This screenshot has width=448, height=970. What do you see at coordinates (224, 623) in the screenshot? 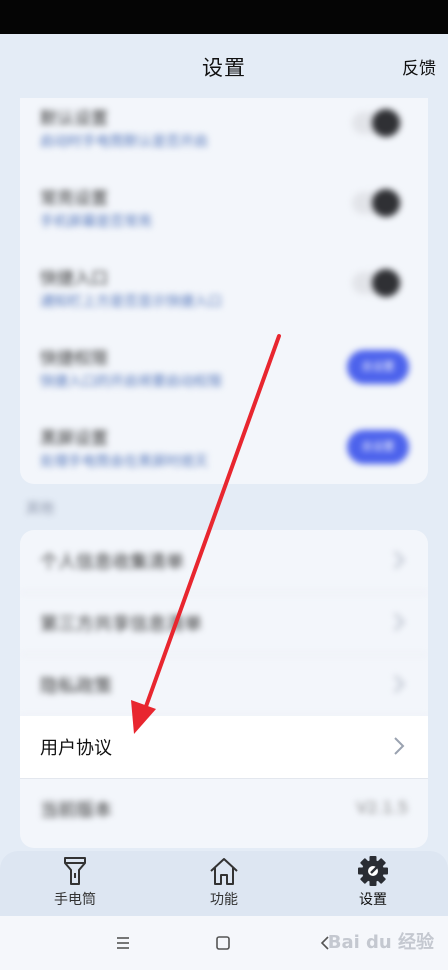
I see `list-item-third-party: 第三方共享信息清单` at bounding box center [224, 623].